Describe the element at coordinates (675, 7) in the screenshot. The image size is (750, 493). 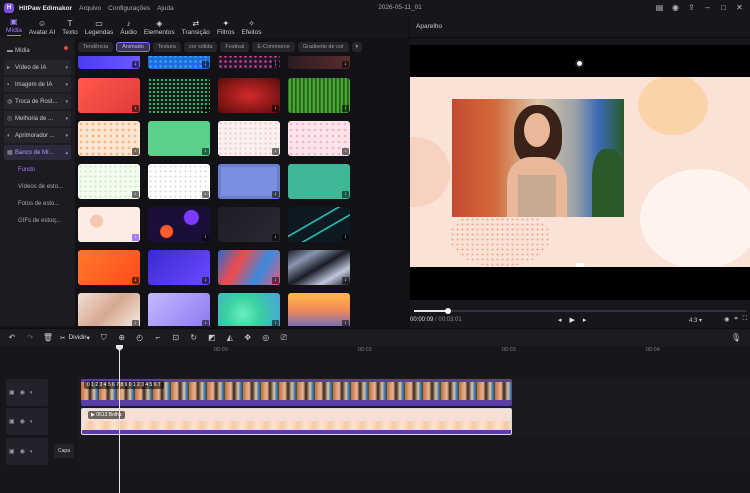
I see `account-icon: ◉` at that location.